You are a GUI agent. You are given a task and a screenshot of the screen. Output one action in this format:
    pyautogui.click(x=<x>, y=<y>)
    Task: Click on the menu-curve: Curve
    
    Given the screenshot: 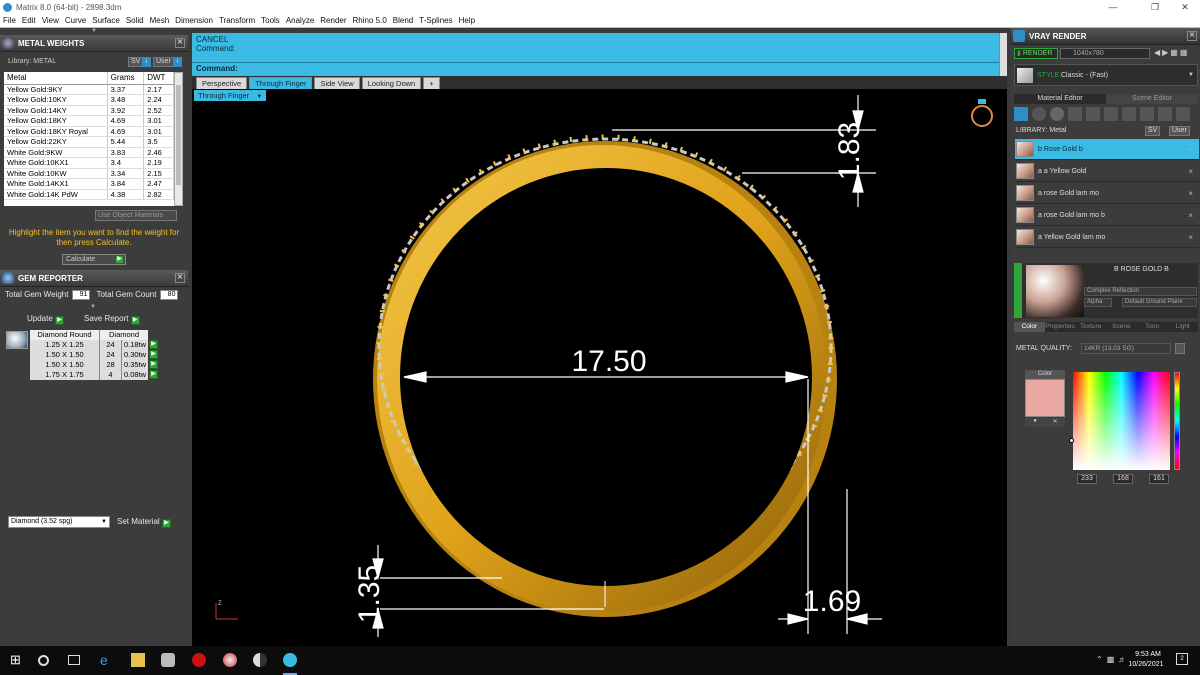 What is the action you would take?
    pyautogui.click(x=75, y=20)
    